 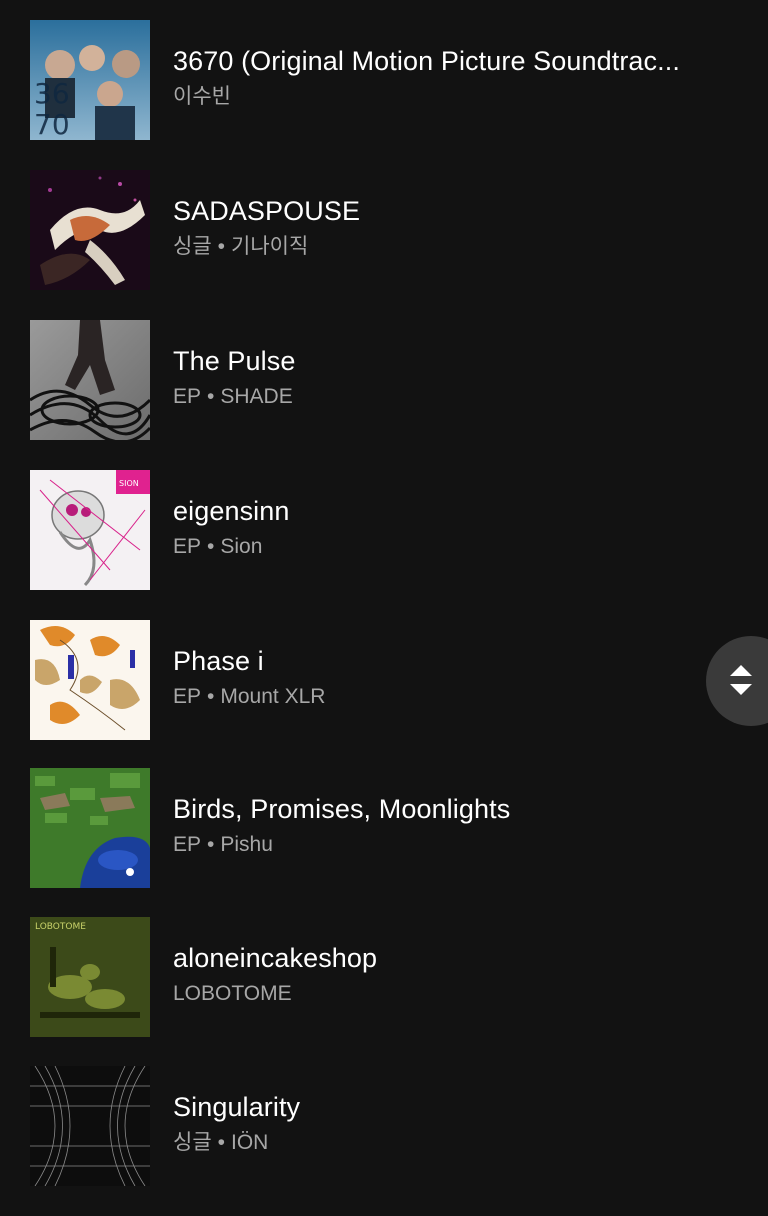 I want to click on album-cover-the-pulse-art, so click(x=90, y=380).